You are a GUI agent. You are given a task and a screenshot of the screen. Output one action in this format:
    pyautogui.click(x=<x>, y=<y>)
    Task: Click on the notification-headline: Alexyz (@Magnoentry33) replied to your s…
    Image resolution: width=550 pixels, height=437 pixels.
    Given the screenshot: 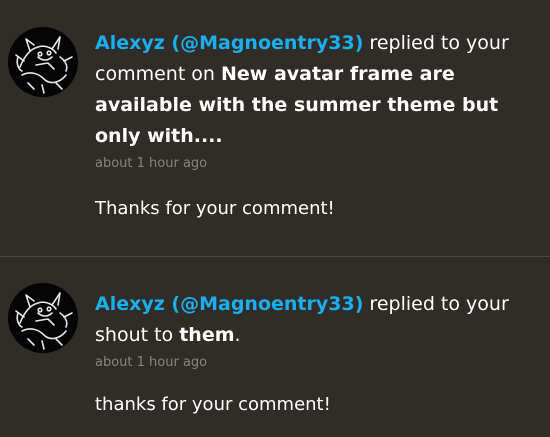 What is the action you would take?
    pyautogui.click(x=320, y=320)
    